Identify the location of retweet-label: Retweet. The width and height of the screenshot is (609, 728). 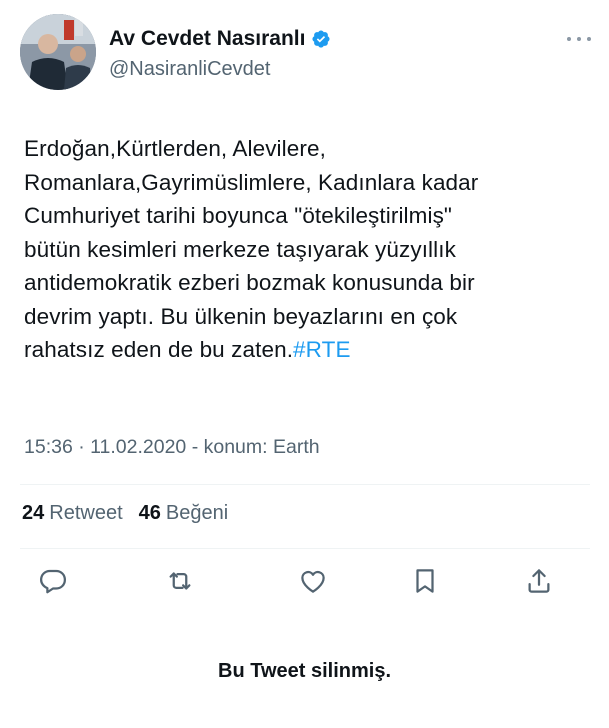
(85, 513).